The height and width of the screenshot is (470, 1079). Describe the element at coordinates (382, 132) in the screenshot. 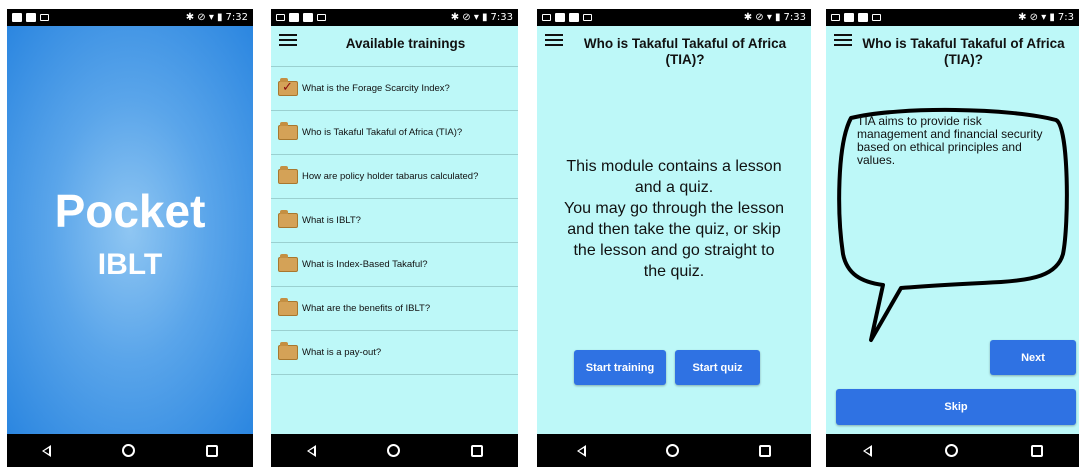

I see `list-item-label: Who is Takaful Takaful of Africa (TIA)?` at that location.